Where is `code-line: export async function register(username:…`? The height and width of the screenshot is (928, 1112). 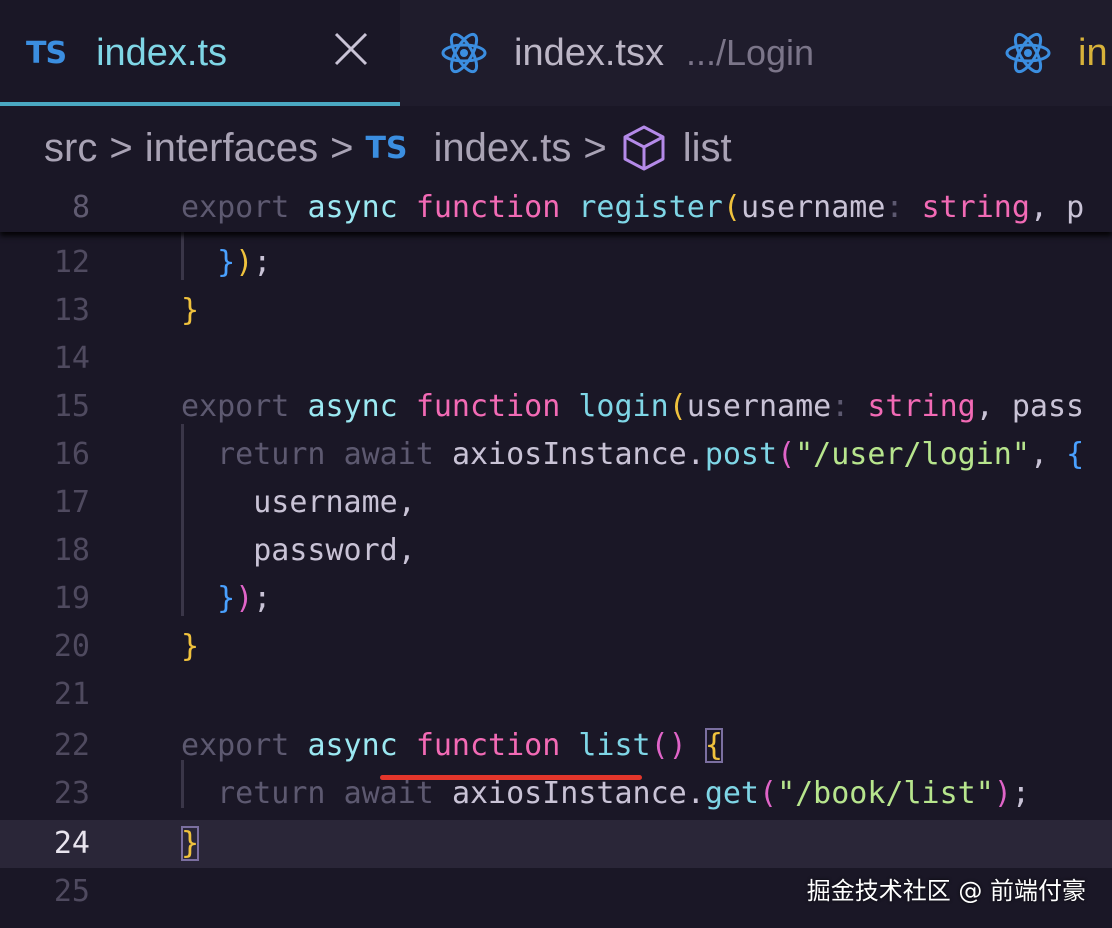
code-line: export async function register(username:… is located at coordinates (633, 207).